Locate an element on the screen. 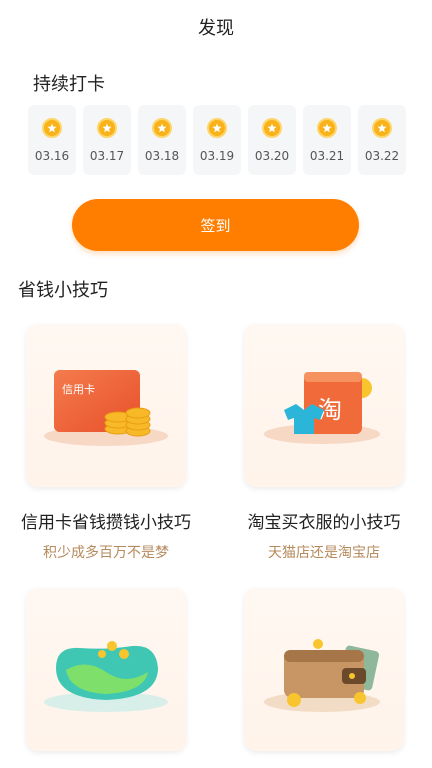 The height and width of the screenshot is (768, 432). checkin-day-date: 03.22 is located at coordinates (382, 156).